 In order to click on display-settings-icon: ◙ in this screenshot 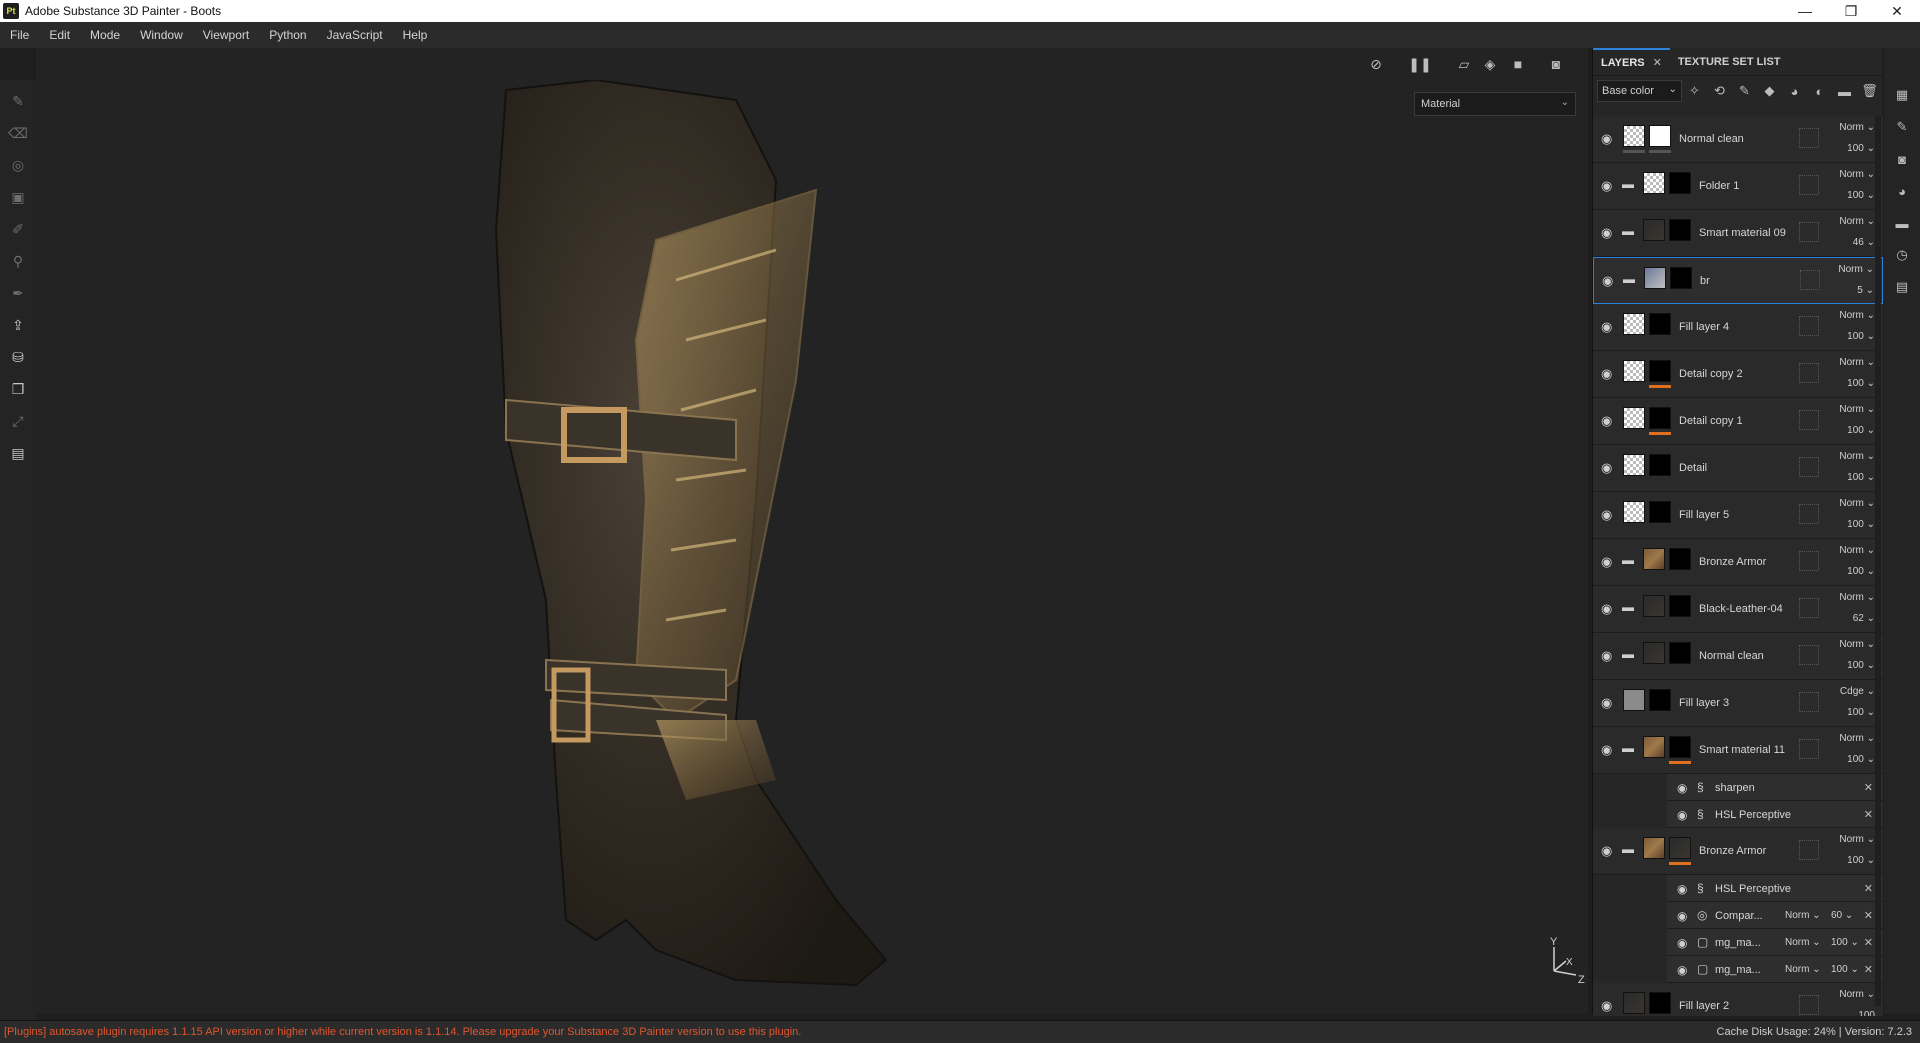, I will do `click(1902, 159)`.